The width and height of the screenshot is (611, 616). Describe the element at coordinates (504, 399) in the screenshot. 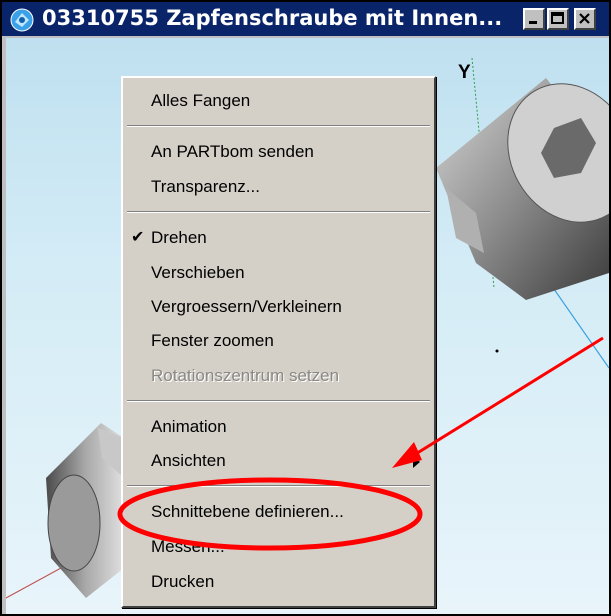

I see `annotation-arrow-line` at that location.